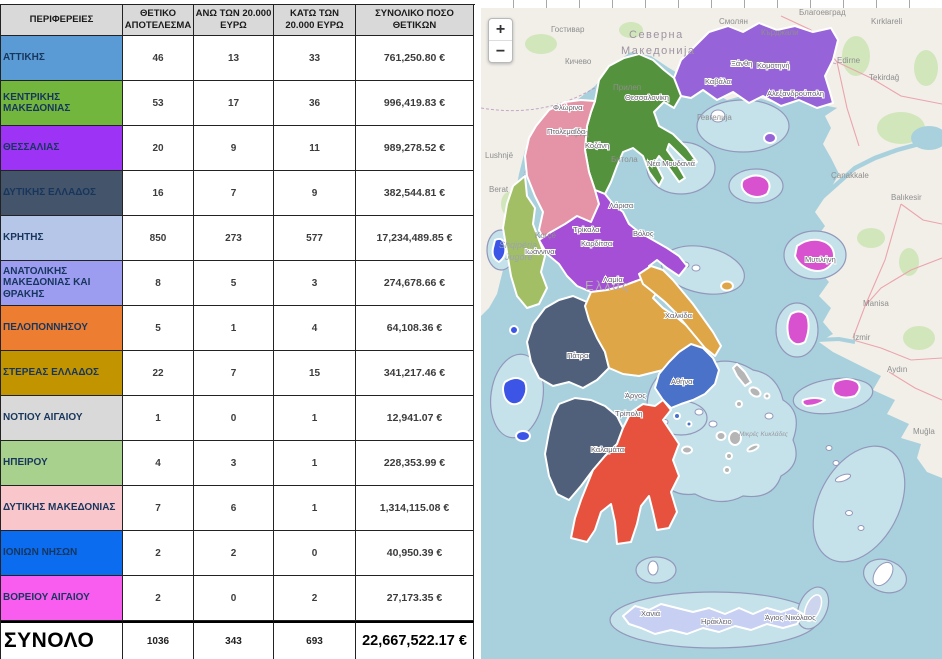  I want to click on header-below: ΚΑΤΩ ΤΩΝ 20.000 ΕΥΡΩ, so click(315, 20).